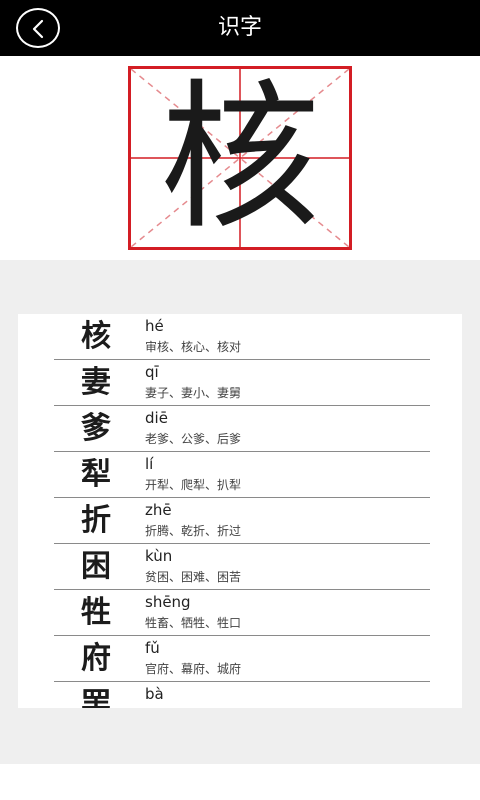 Image resolution: width=480 pixels, height=800 pixels. What do you see at coordinates (193, 485) in the screenshot?
I see `list-item-words: 开犁、爬犁、扒犁` at bounding box center [193, 485].